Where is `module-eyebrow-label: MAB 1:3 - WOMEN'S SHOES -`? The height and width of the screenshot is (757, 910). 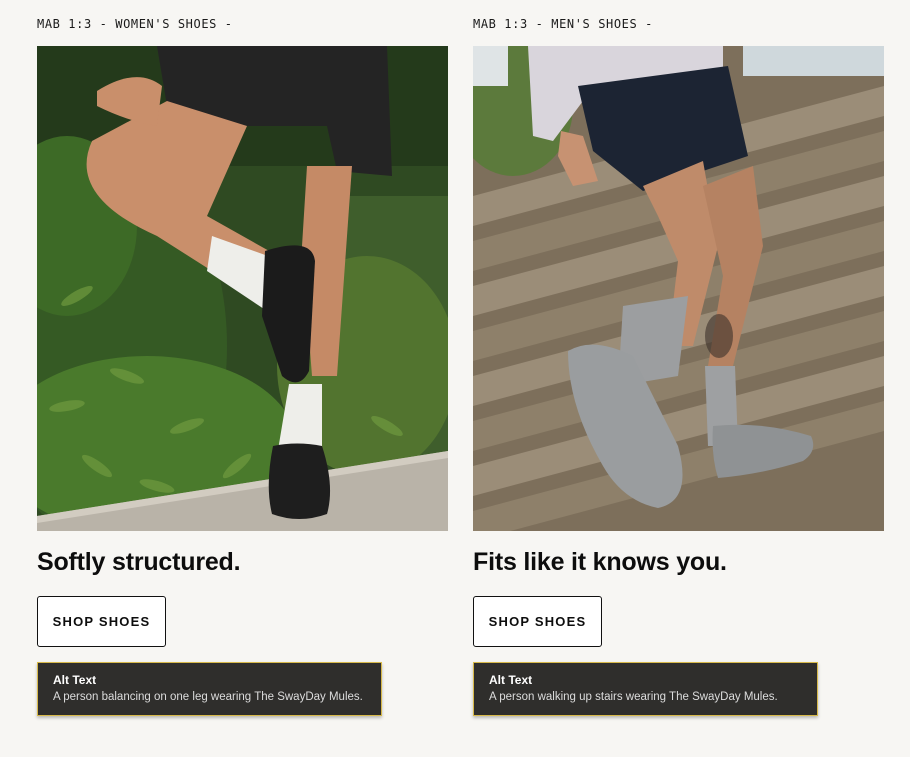 module-eyebrow-label: MAB 1:3 - WOMEN'S SHOES - is located at coordinates (135, 24).